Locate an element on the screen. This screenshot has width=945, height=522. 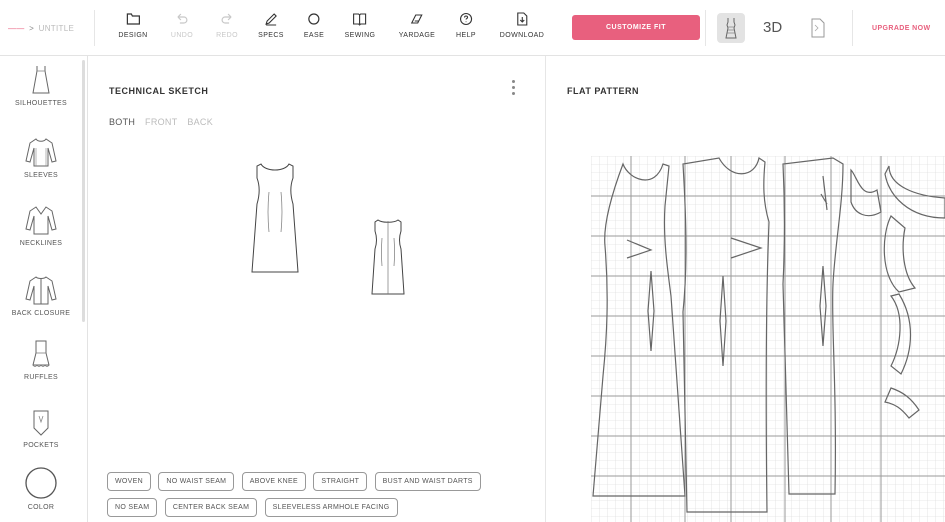
view-tab-back: BACK is located at coordinates (200, 122).